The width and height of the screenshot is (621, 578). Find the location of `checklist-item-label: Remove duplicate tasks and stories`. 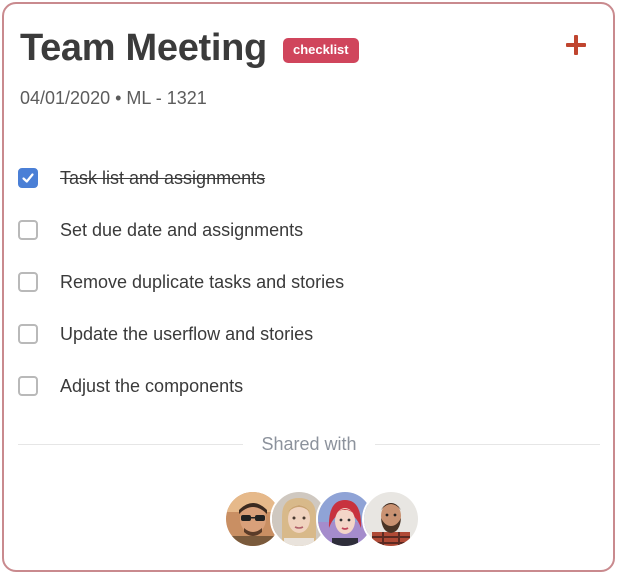

checklist-item-label: Remove duplicate tasks and stories is located at coordinates (202, 282).